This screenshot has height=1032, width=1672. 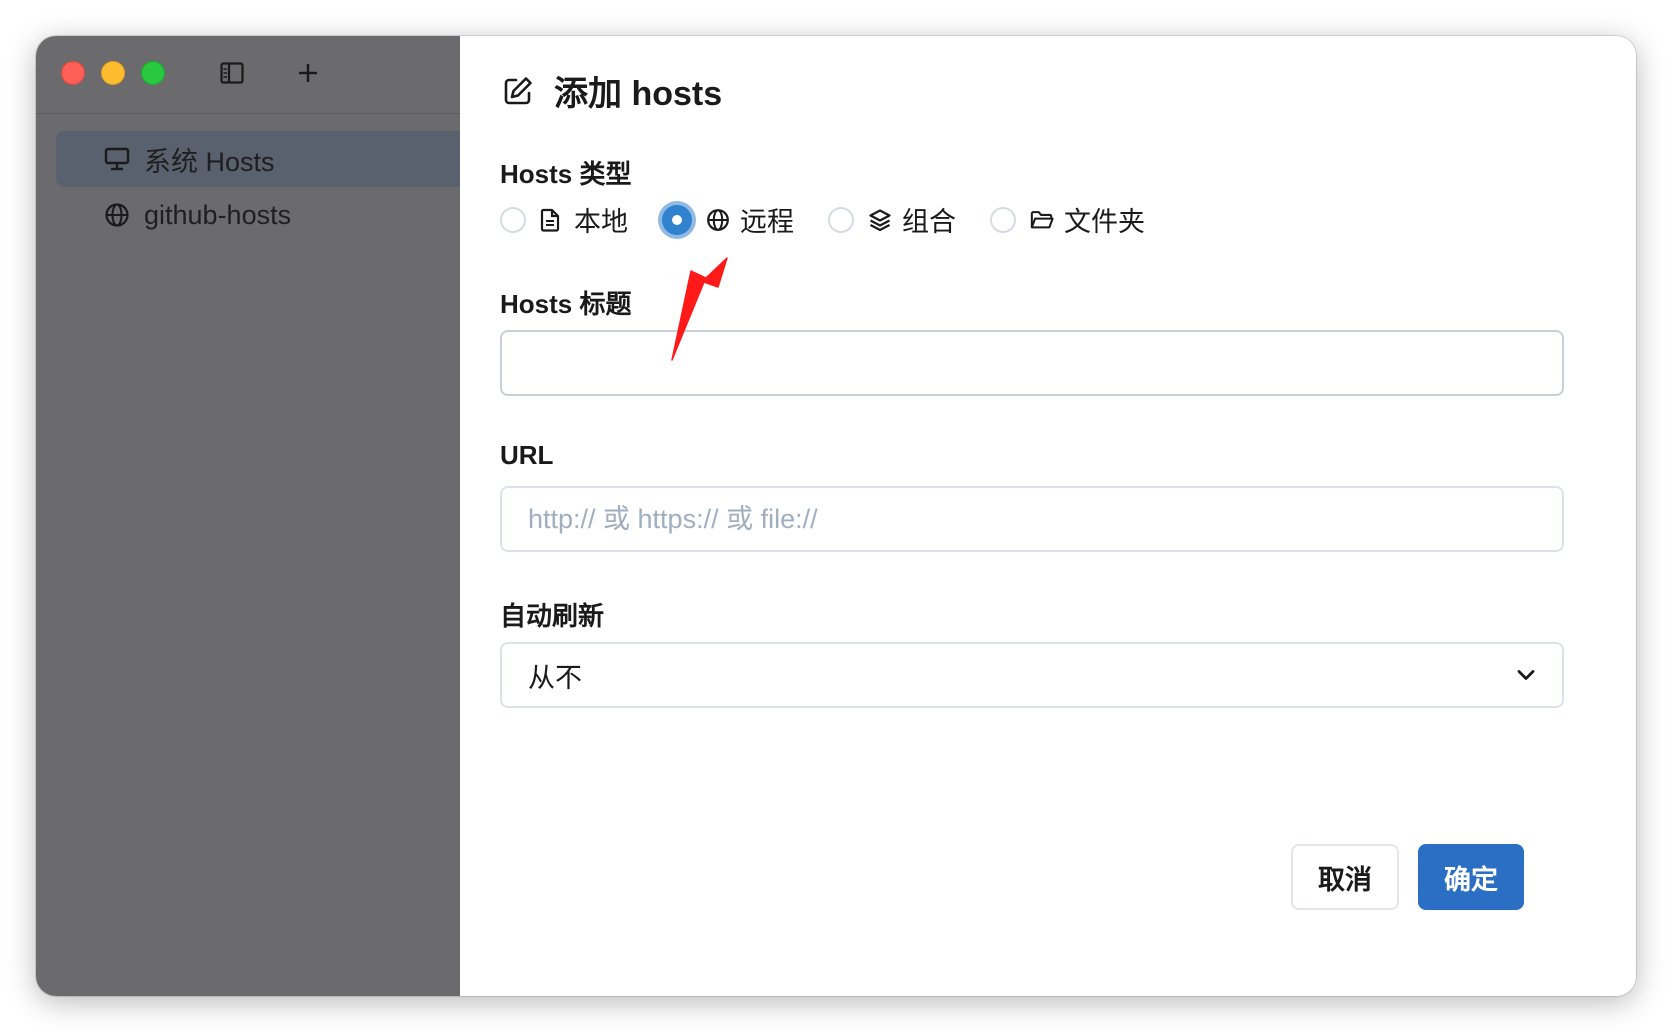 I want to click on radio-label: 文件夹, so click(x=1104, y=222).